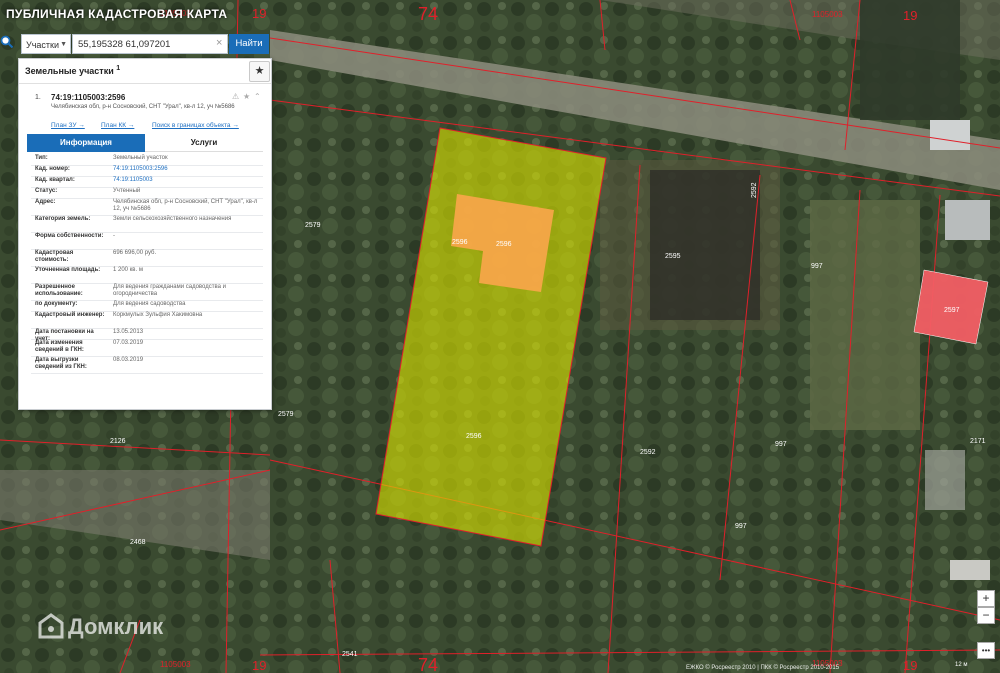 This screenshot has width=1000, height=673. Describe the element at coordinates (54, 256) in the screenshot. I see `attribute-key: Кадастровая стоимость:` at that location.